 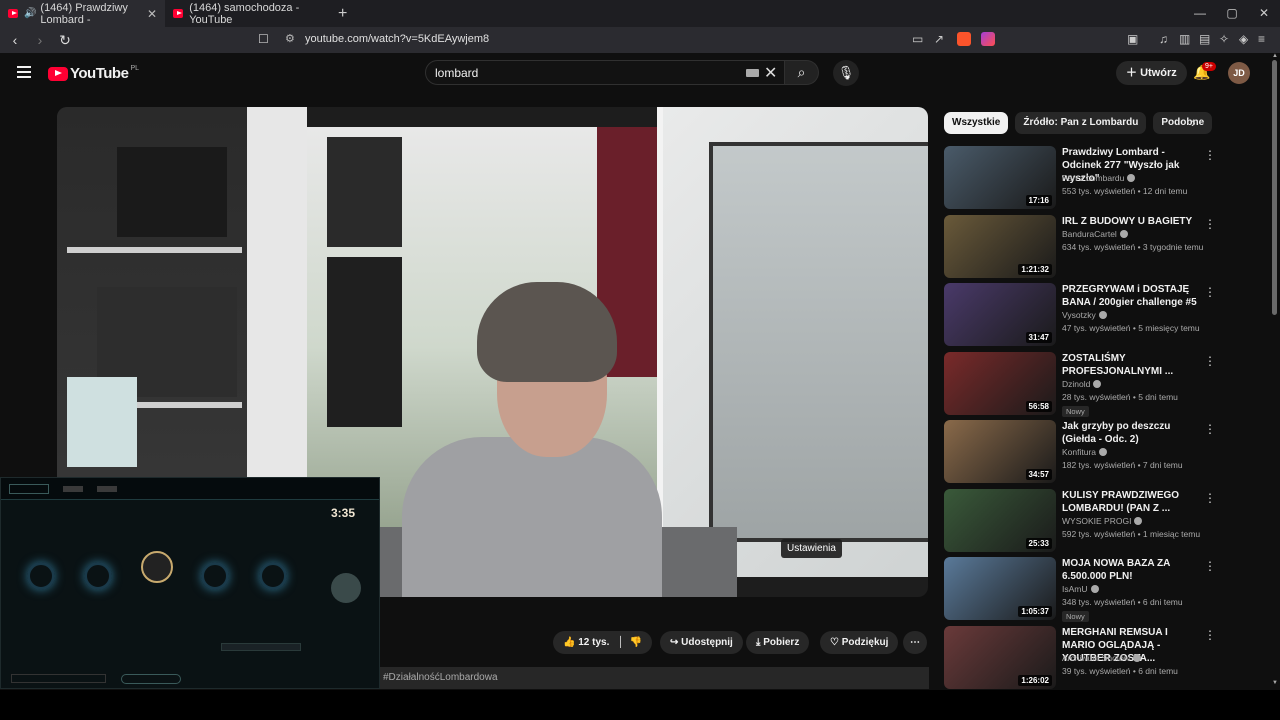 What do you see at coordinates (636, 642) in the screenshot?
I see `dislike-button: 👎` at bounding box center [636, 642].